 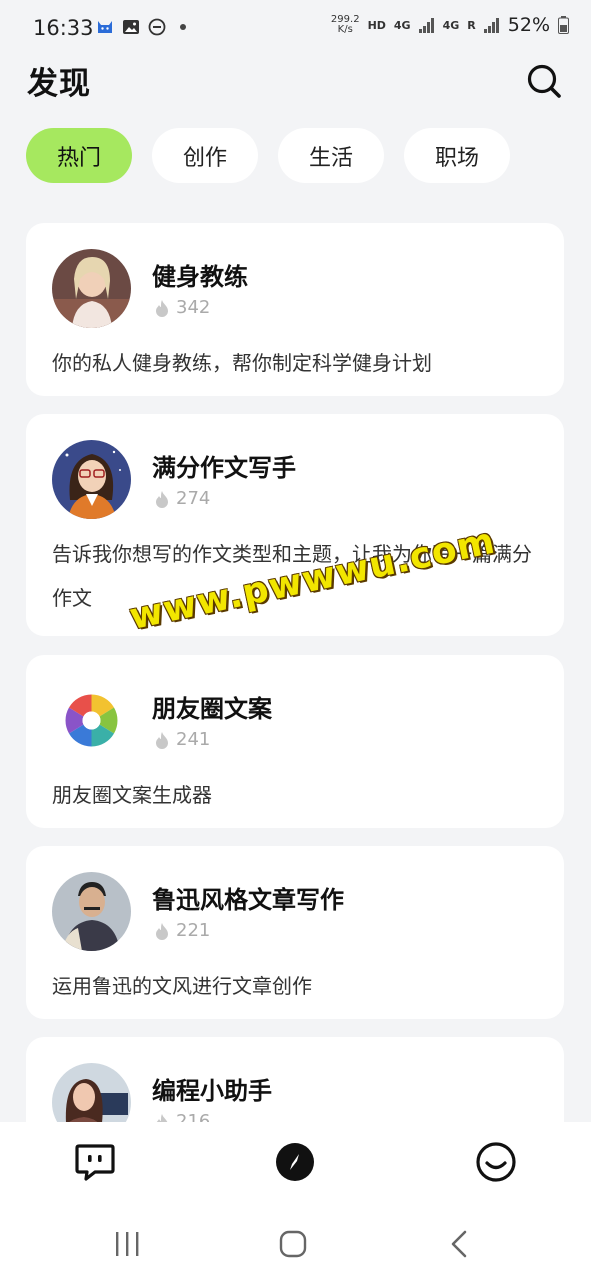 What do you see at coordinates (132, 795) in the screenshot?
I see `card-description: 朋友圈文案生成器` at bounding box center [132, 795].